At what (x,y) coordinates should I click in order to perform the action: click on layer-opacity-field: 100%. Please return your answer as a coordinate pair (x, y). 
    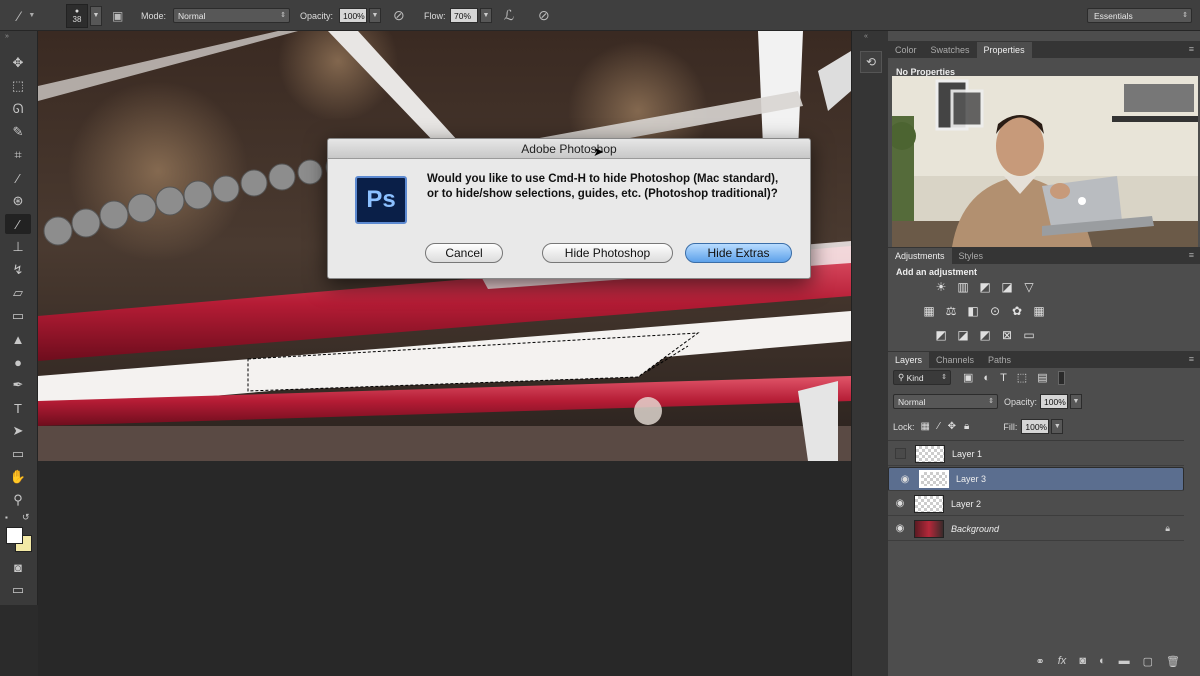
    Looking at the image, I should click on (1054, 401).